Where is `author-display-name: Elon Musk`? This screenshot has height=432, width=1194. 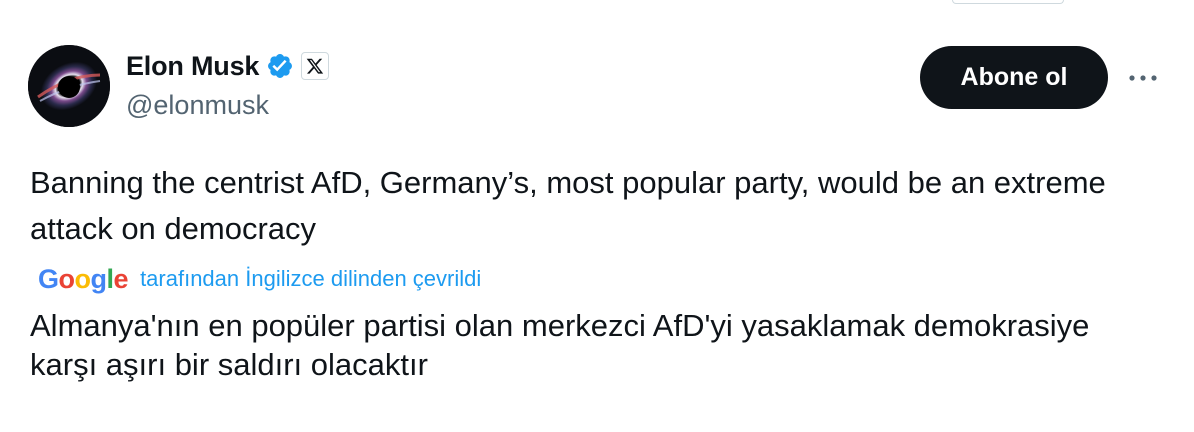 author-display-name: Elon Musk is located at coordinates (192, 66).